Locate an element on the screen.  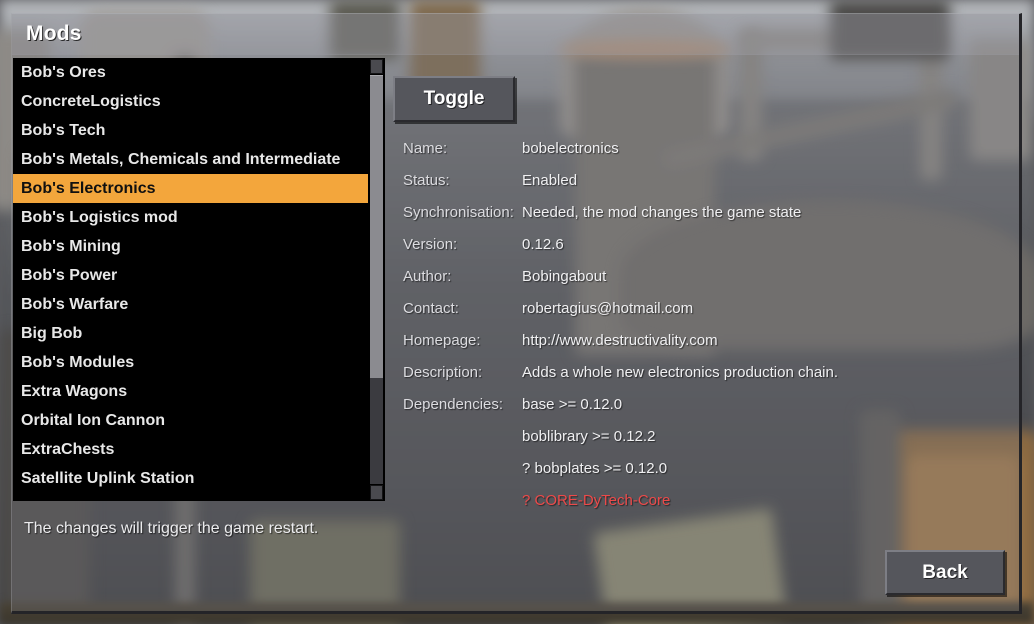
list-item: ExtraChests is located at coordinates (190, 449).